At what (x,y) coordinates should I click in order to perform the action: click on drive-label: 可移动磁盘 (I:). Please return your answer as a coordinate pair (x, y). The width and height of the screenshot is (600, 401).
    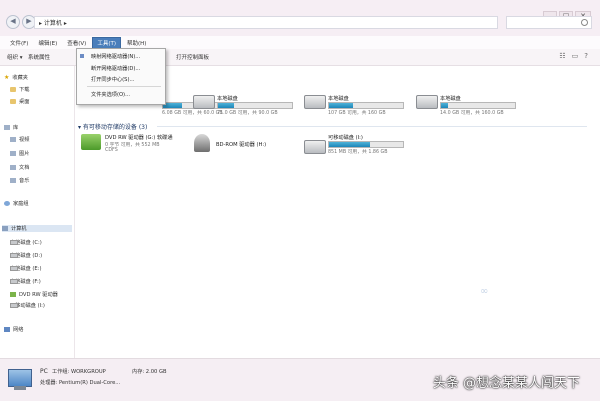
    Looking at the image, I should click on (345, 138).